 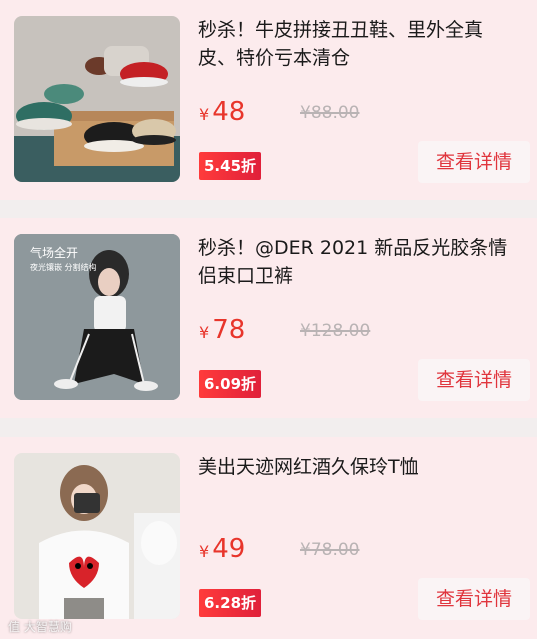 I want to click on product-title: 秒杀！@DER 2021 新品反光胶条情侣束口卫裤, so click(x=358, y=262).